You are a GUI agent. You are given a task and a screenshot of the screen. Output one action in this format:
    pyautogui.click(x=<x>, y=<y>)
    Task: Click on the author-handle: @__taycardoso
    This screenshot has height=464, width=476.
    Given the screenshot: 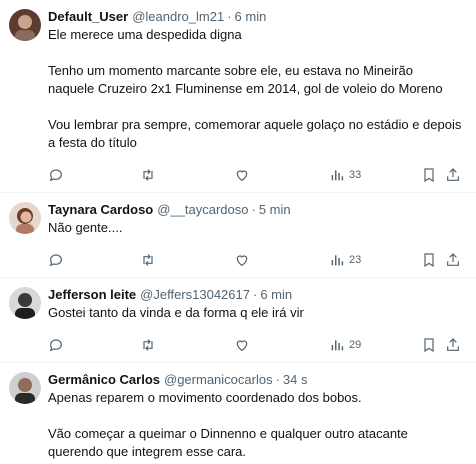 What is the action you would take?
    pyautogui.click(x=202, y=210)
    